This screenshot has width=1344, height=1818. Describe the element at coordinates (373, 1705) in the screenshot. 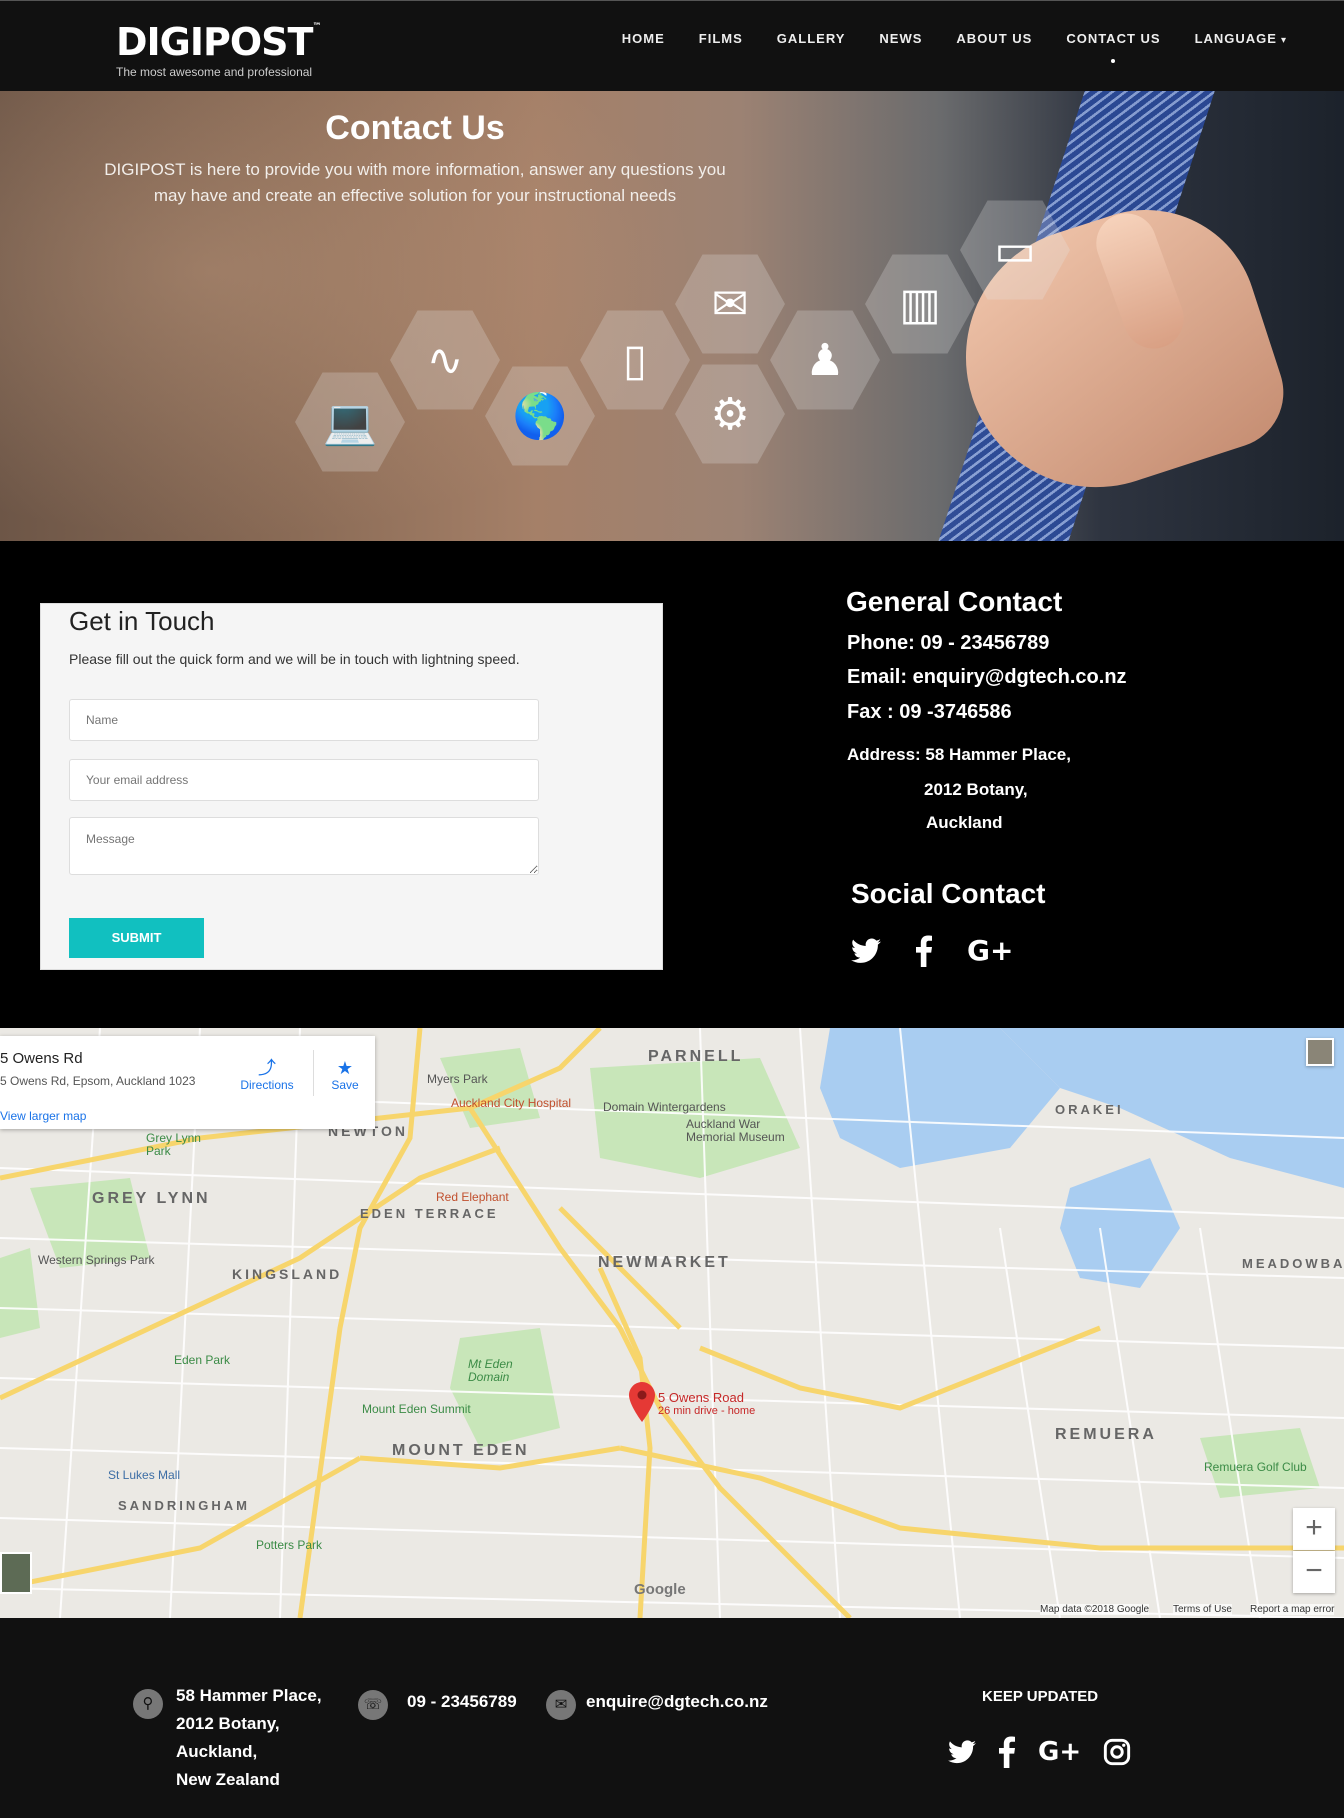

I see `phone-icon: ☏` at that location.